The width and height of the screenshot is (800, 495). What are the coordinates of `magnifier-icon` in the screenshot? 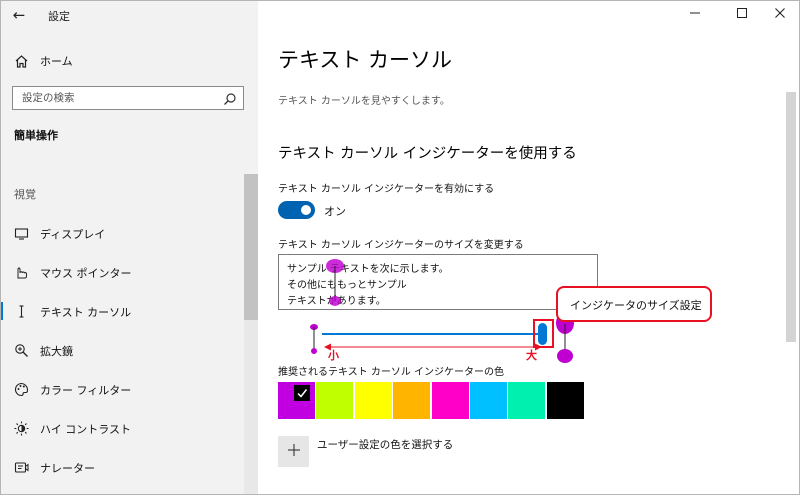 It's located at (21, 350).